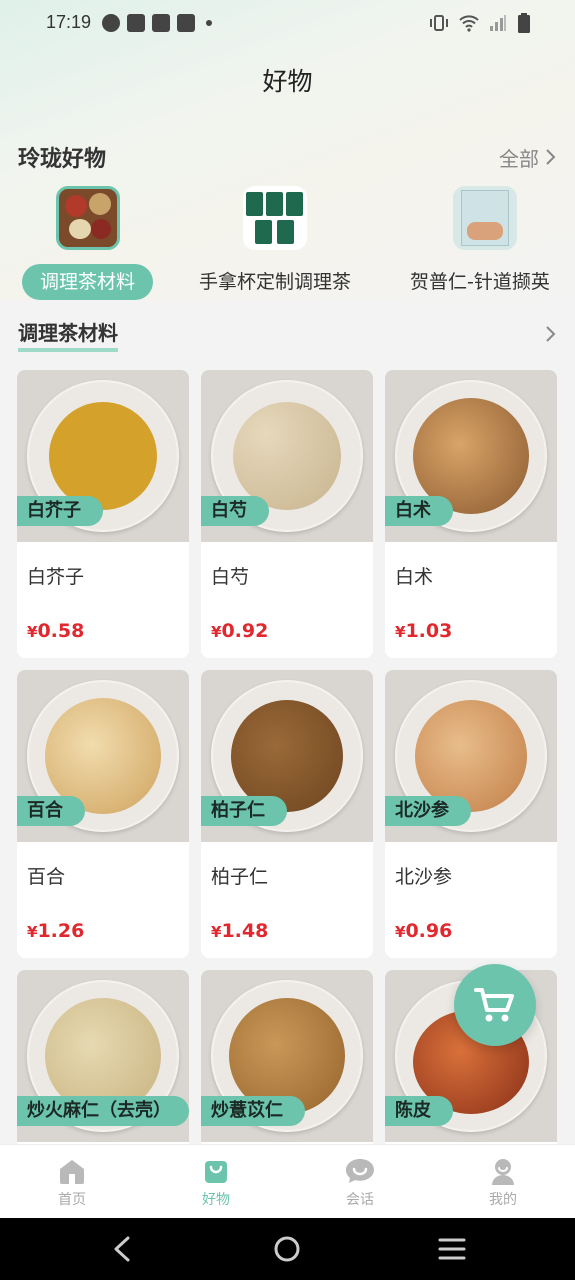  I want to click on product-card: 百合 百合 ¥1.26, so click(103, 814).